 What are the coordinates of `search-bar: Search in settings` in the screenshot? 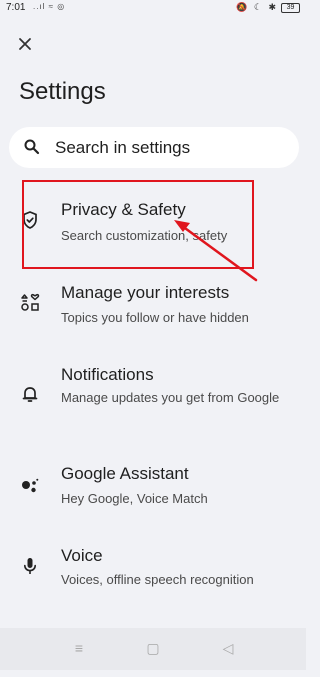 It's located at (154, 147).